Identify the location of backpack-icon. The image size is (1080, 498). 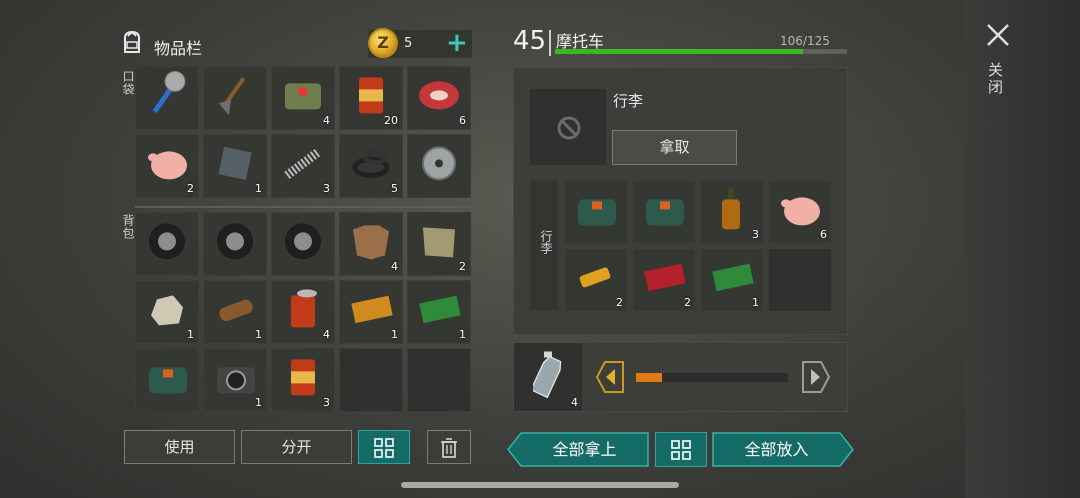
(132, 41).